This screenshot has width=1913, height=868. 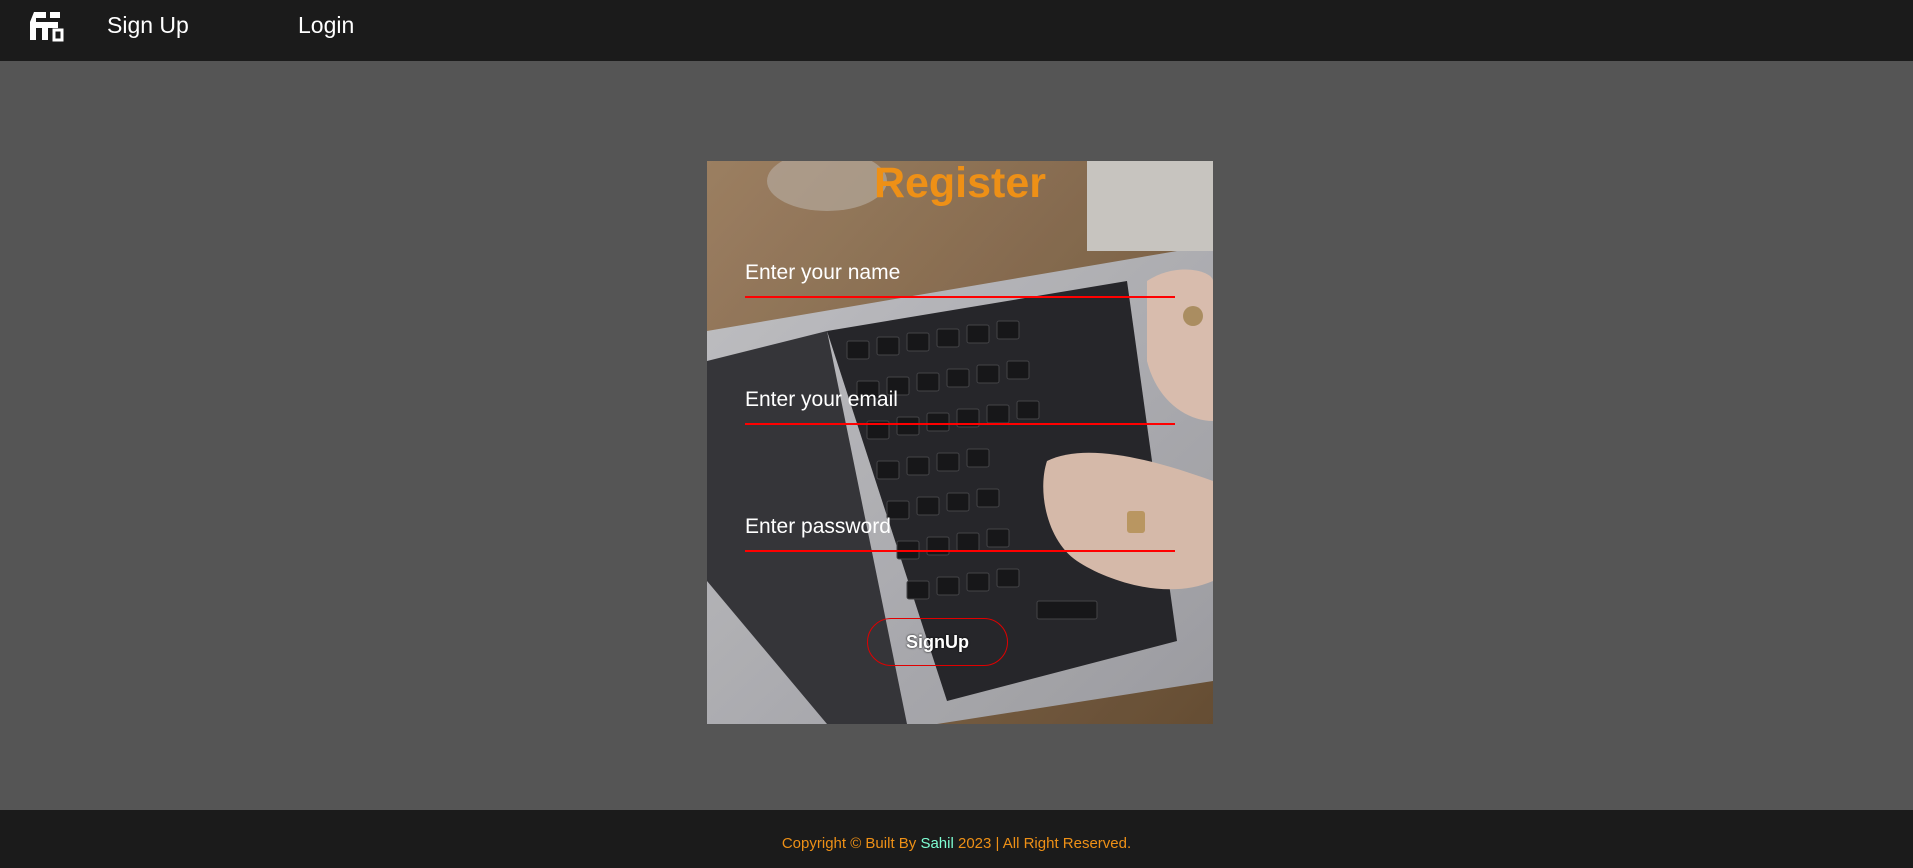 What do you see at coordinates (937, 642) in the screenshot?
I see `signup-button: SignUp` at bounding box center [937, 642].